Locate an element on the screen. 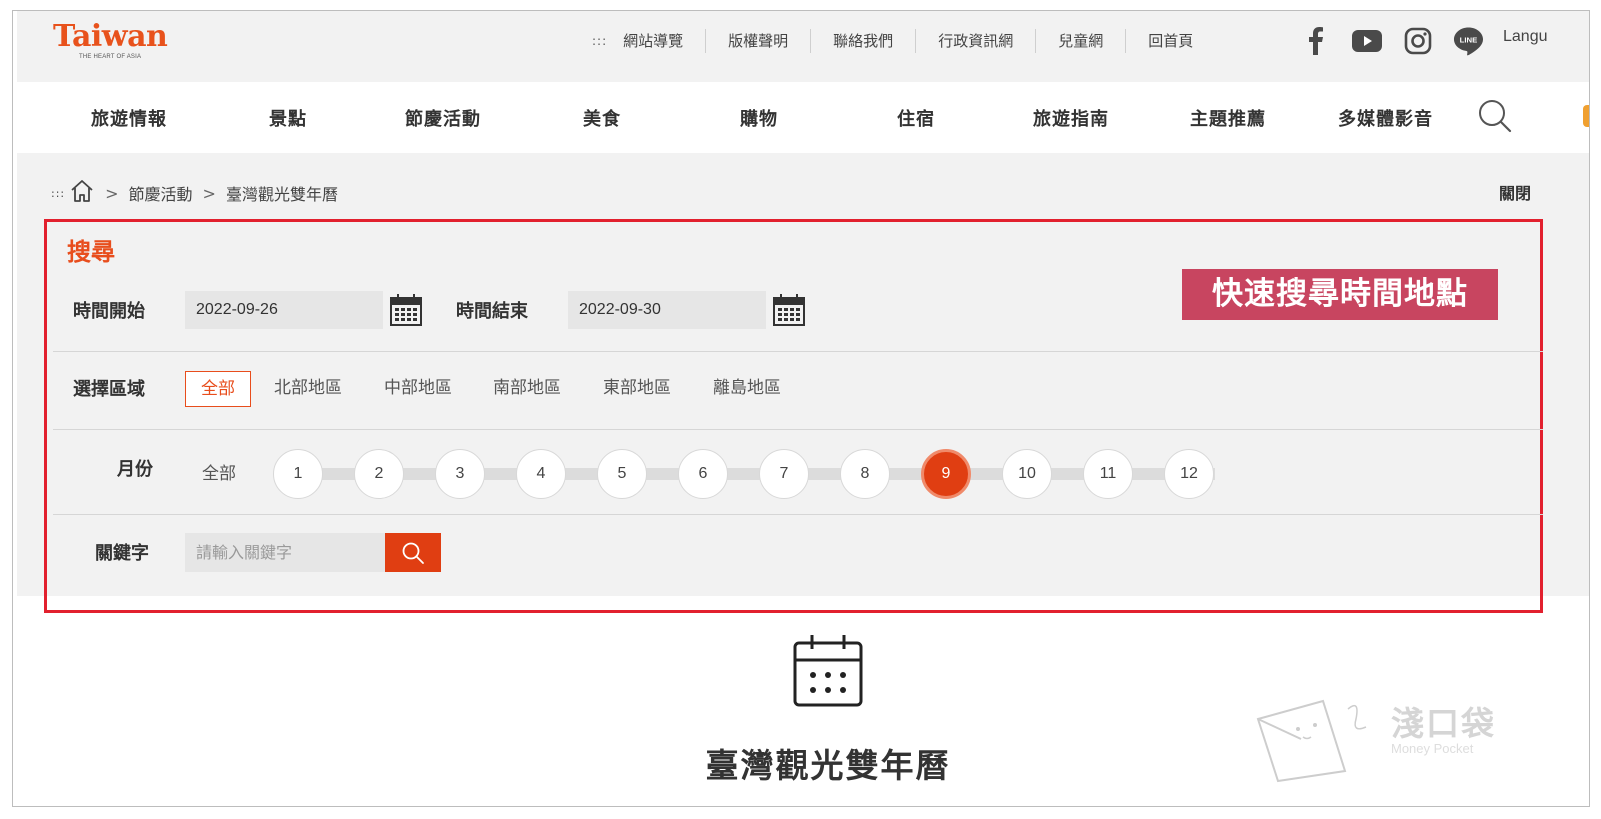  main-navigation: 旅遊情報 景點 節慶活動 美食 購物 住宿 旅遊指南 主題推薦 多媒體影音 is located at coordinates (803, 117).